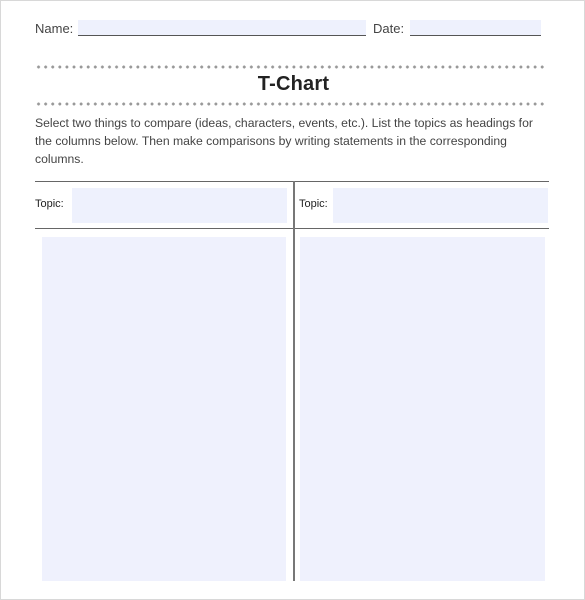  Describe the element at coordinates (291, 67) in the screenshot. I see `dotted-divider-top` at that location.